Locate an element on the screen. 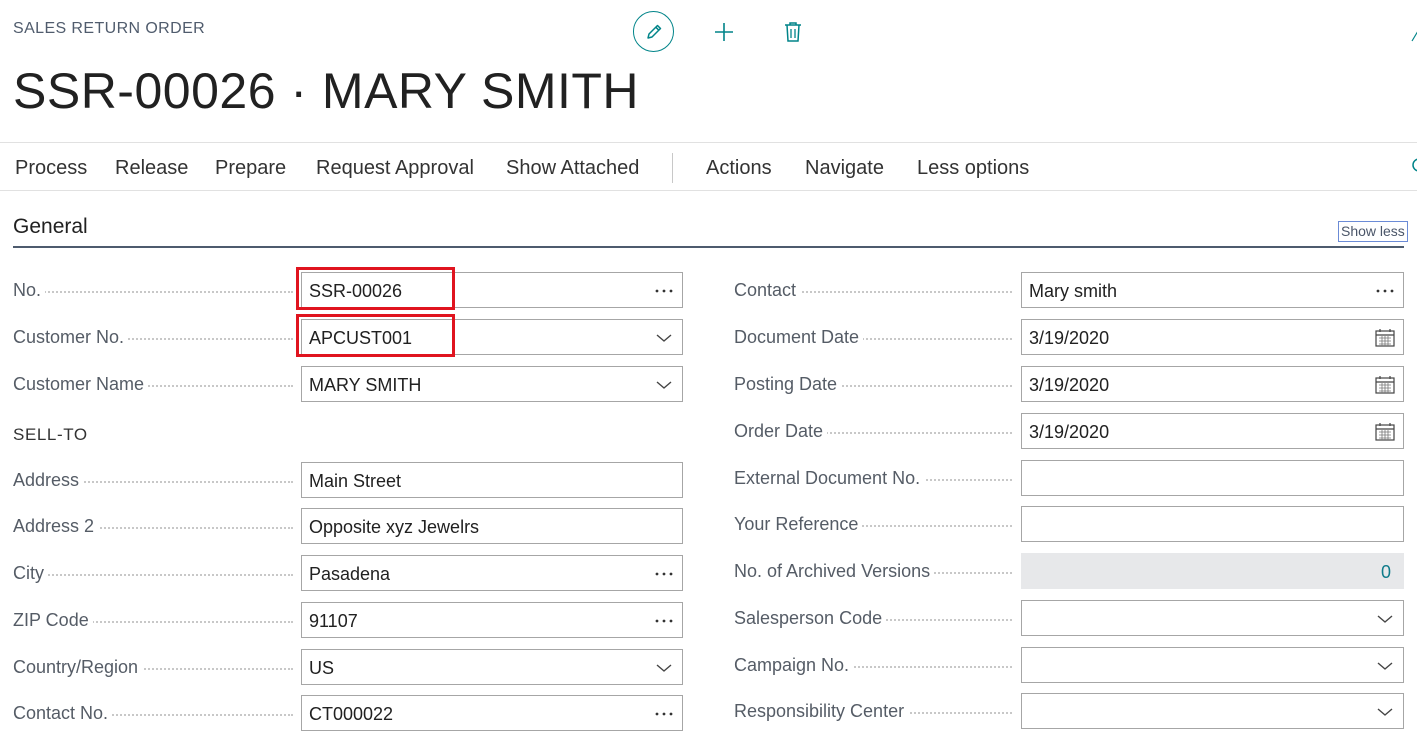 Image resolution: width=1417 pixels, height=744 pixels. field-row-contact-no: Contact No. CT000022 is located at coordinates (348, 713).